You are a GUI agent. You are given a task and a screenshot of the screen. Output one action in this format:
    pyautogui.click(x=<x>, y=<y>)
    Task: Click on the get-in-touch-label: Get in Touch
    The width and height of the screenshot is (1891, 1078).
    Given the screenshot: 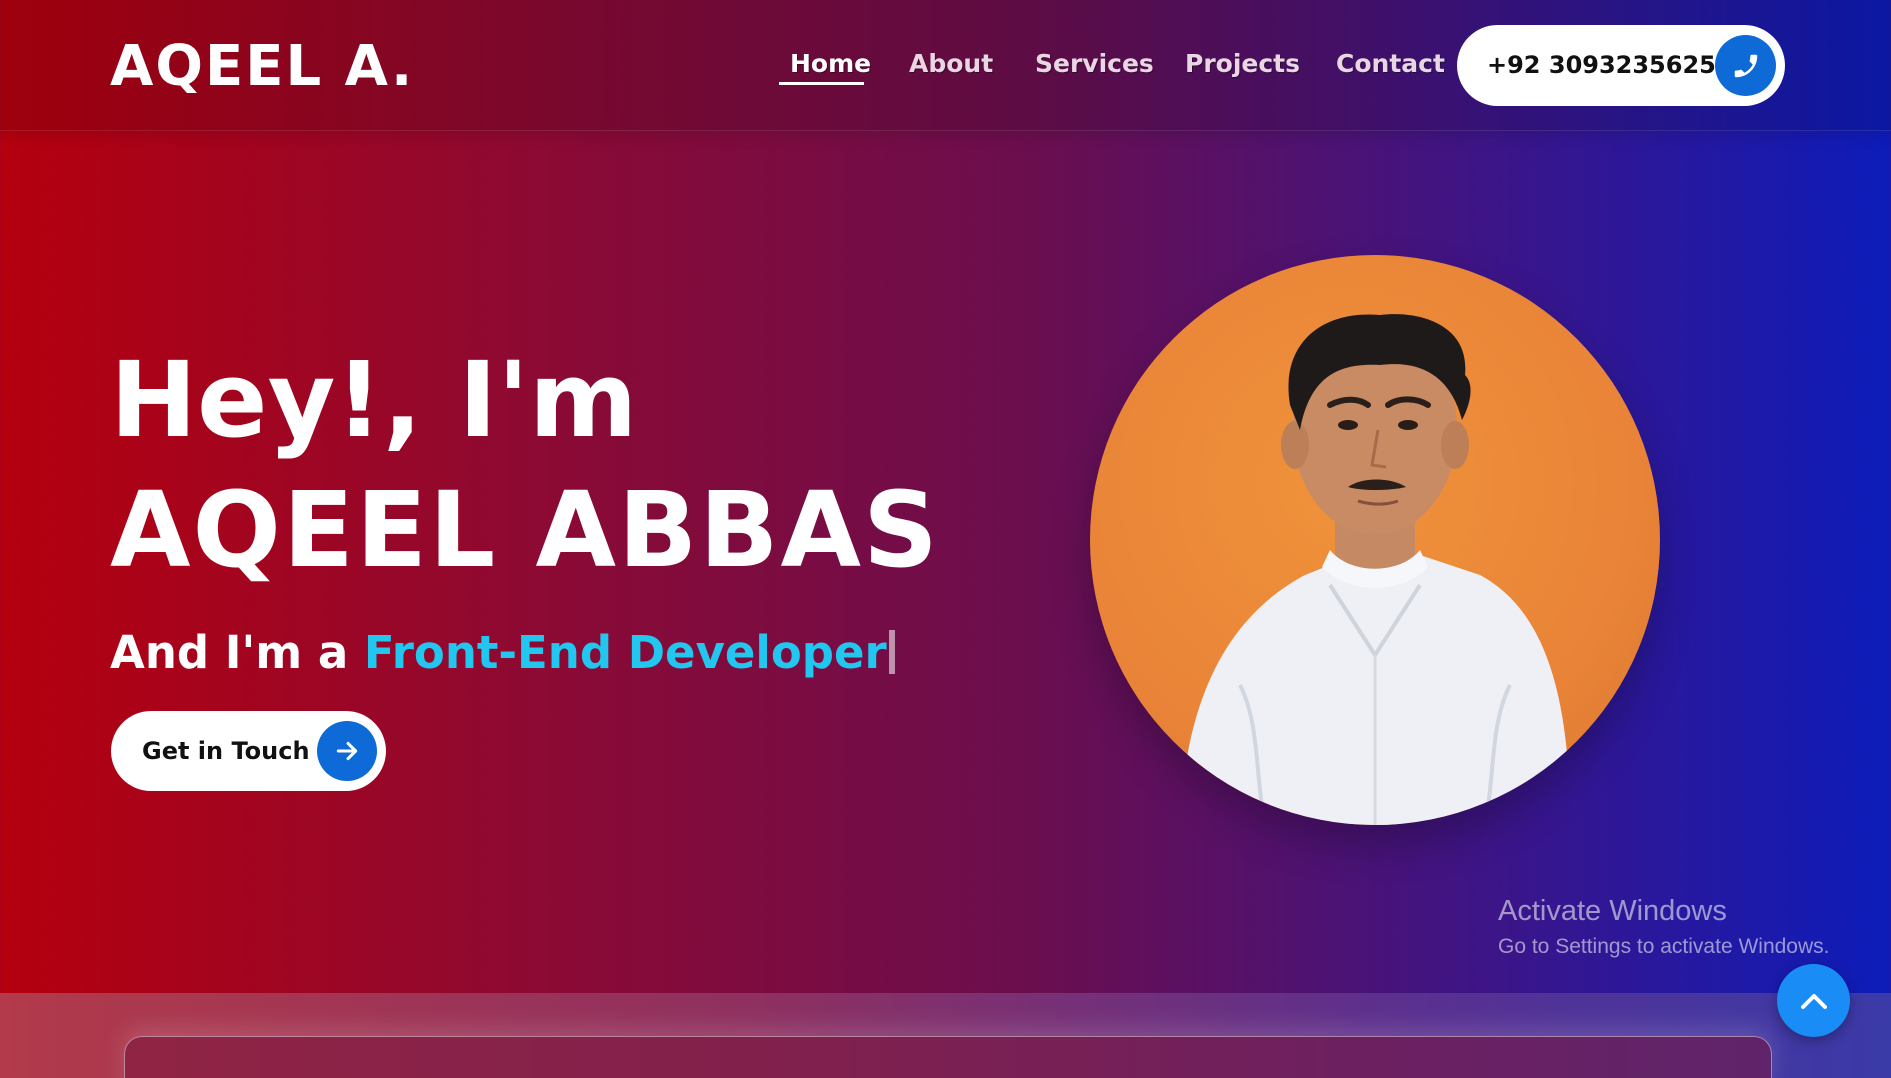 What is the action you would take?
    pyautogui.click(x=226, y=751)
    